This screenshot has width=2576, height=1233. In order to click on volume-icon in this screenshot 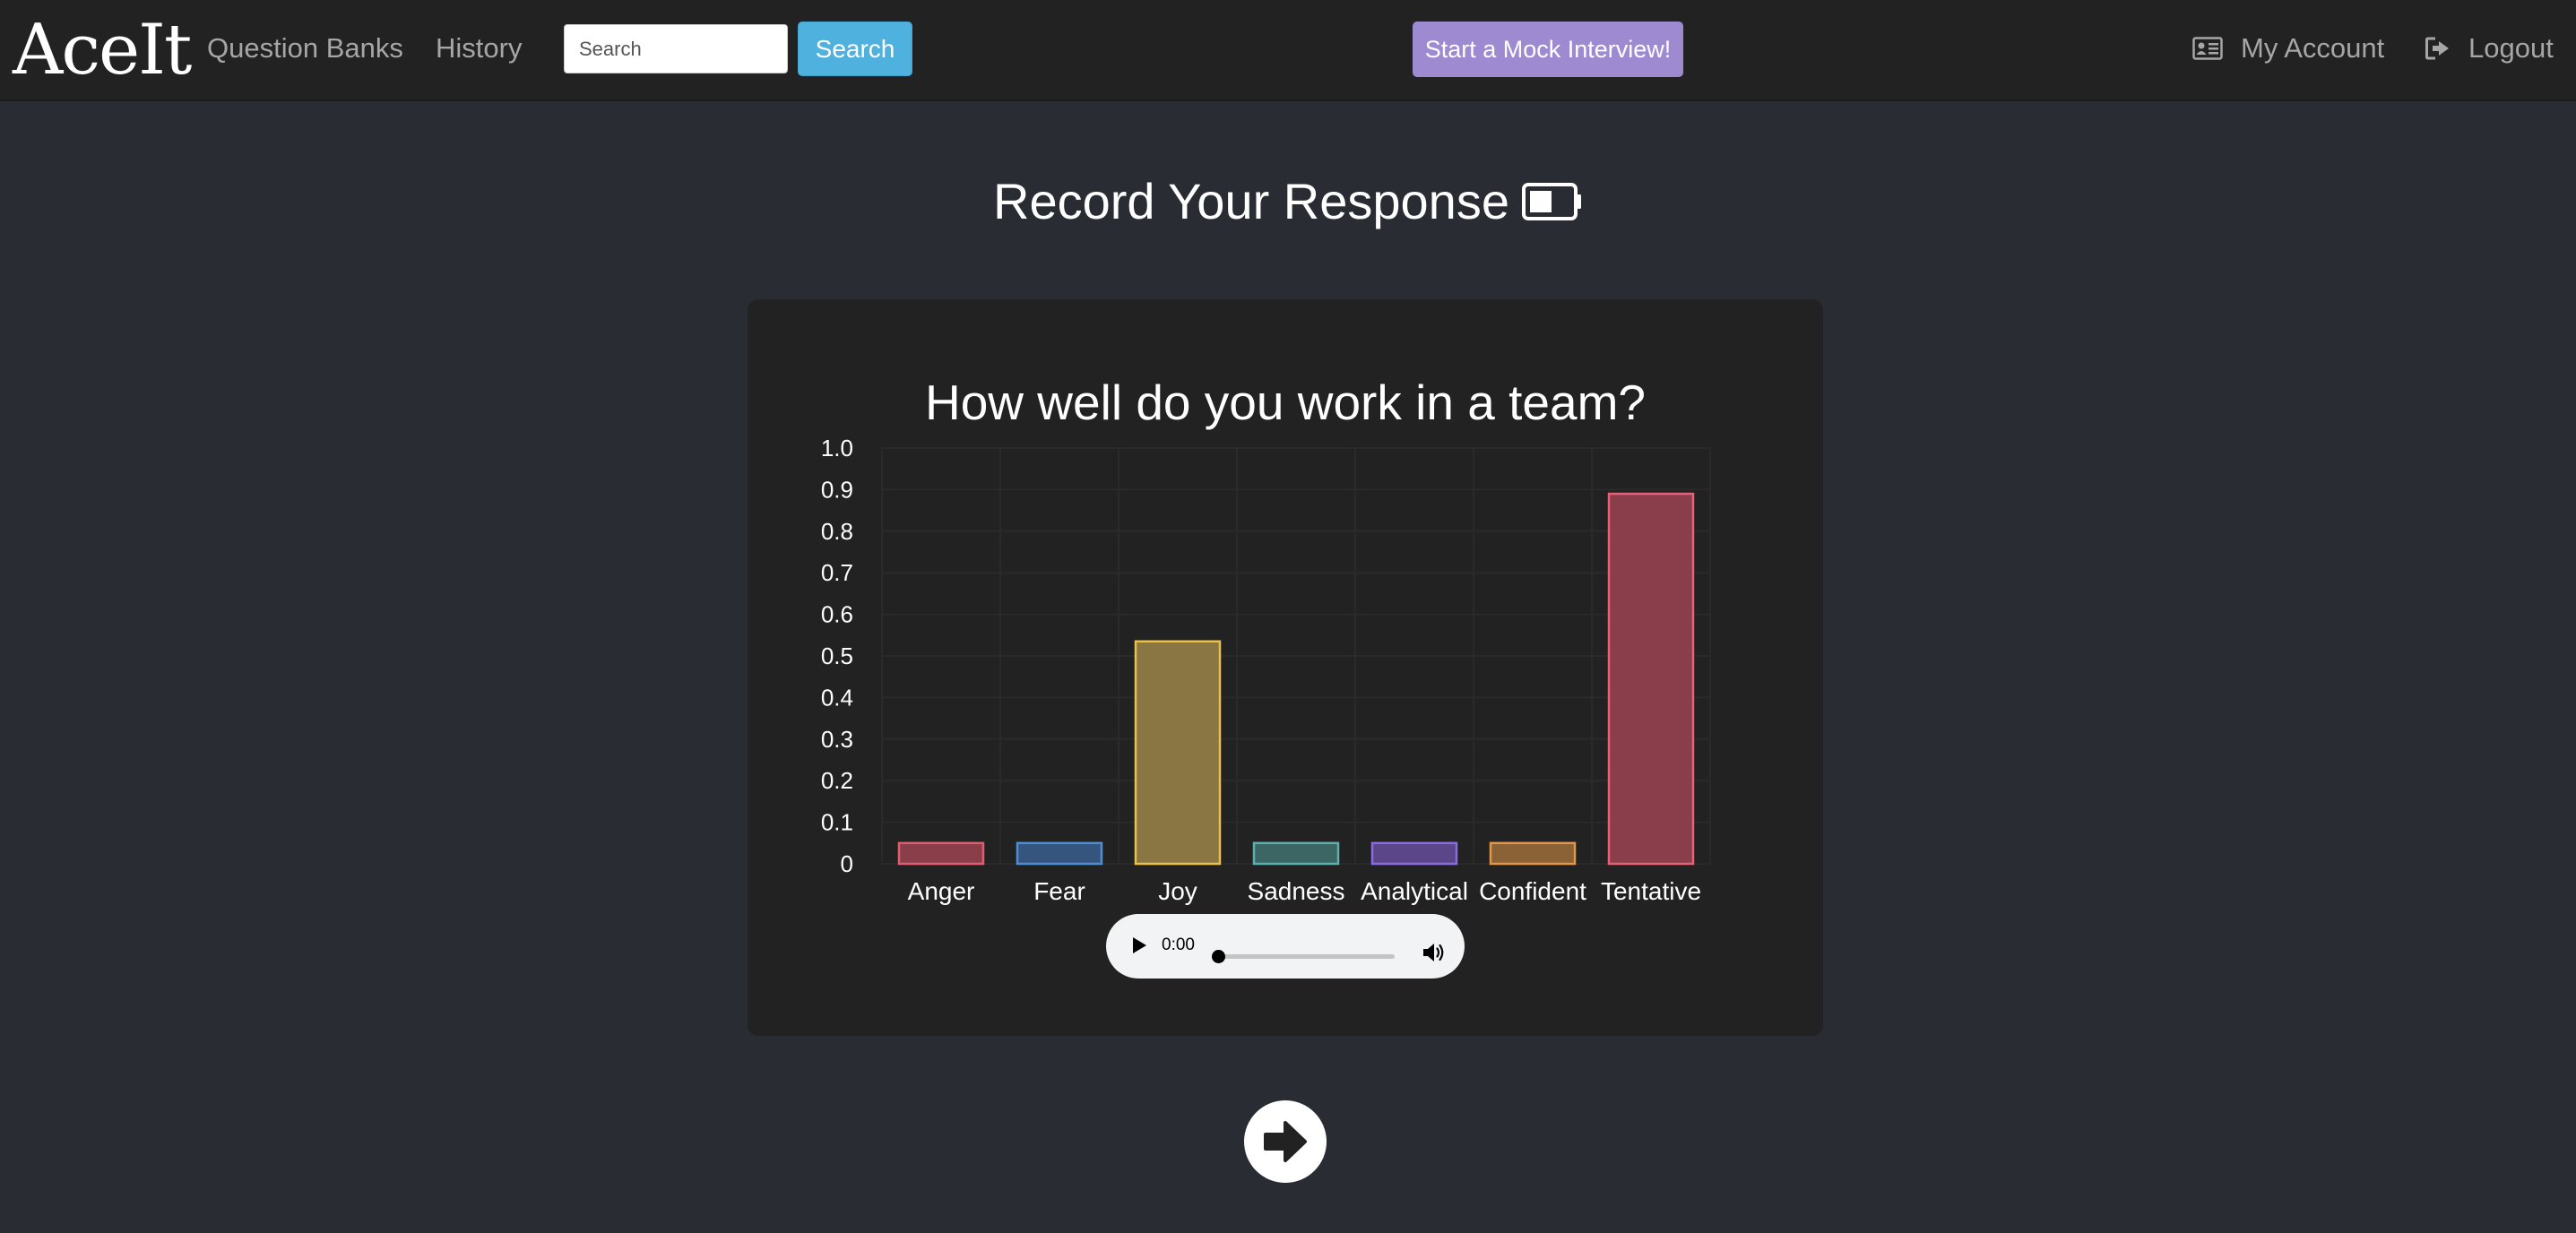, I will do `click(1434, 952)`.